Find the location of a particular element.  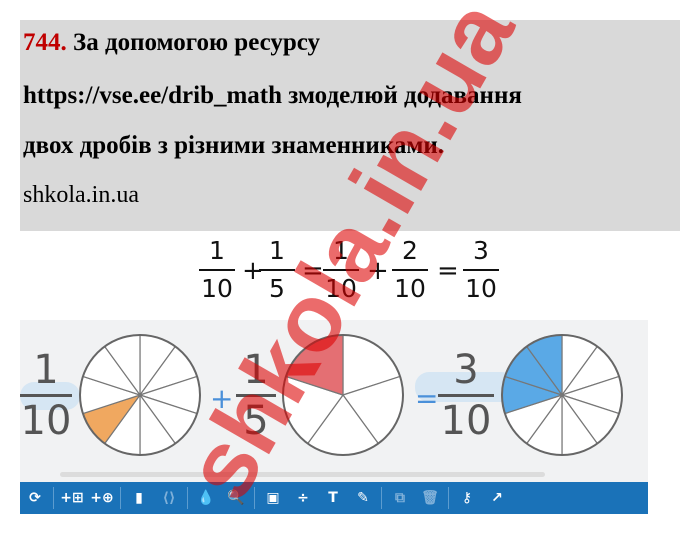

zoom-icon: 🔍 is located at coordinates (236, 498).